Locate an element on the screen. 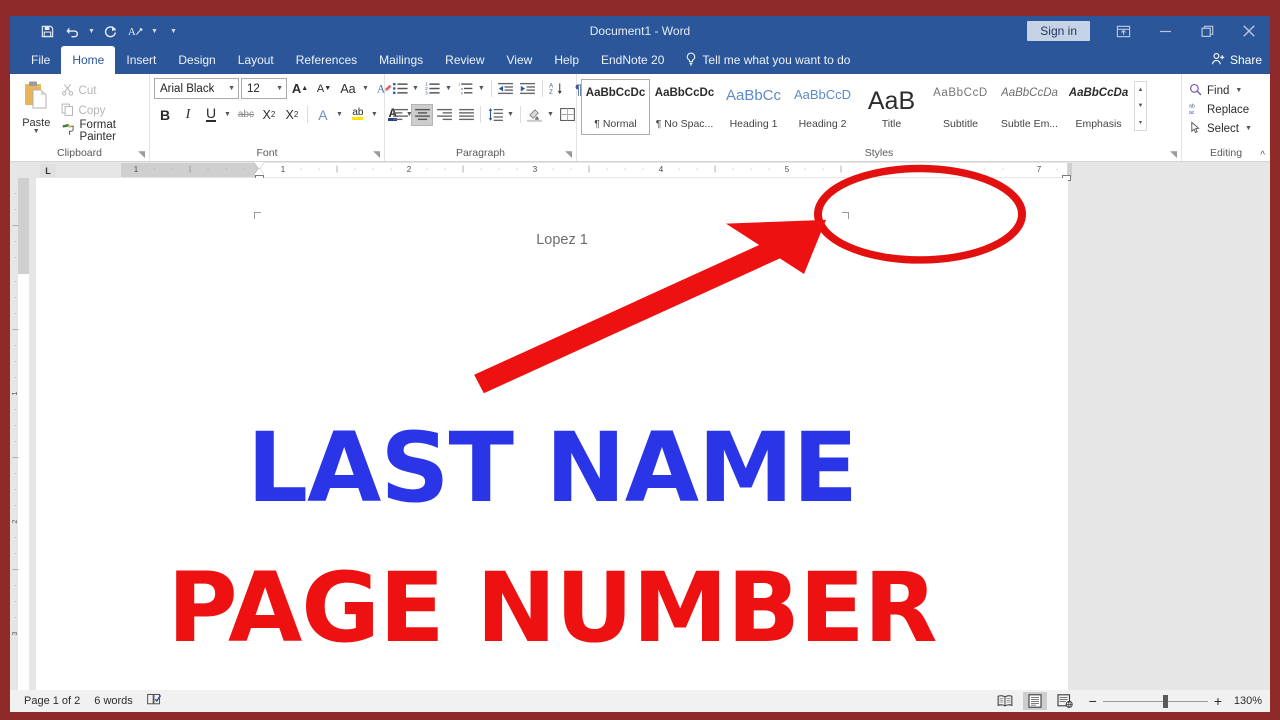  align-center-icon is located at coordinates (422, 114).